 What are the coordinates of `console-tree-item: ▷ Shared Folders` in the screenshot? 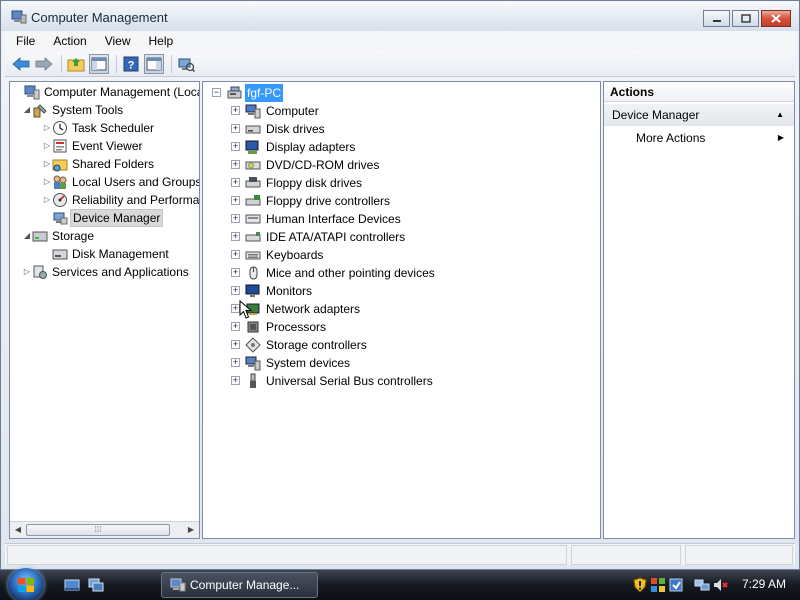 It's located at (104, 164).